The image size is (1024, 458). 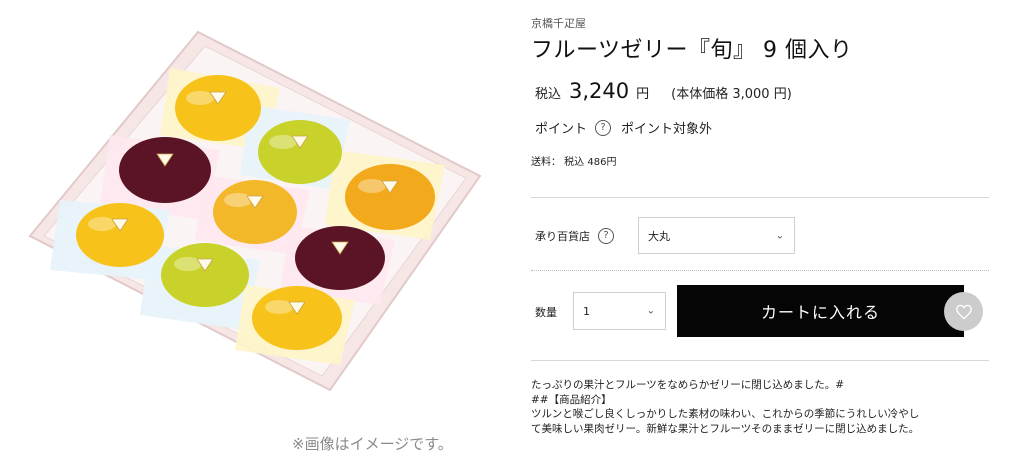 What do you see at coordinates (688, 385) in the screenshot?
I see `description-line: たっぷりの果汁とフルーツをなめらかゼリーに閉じ込めました。#` at bounding box center [688, 385].